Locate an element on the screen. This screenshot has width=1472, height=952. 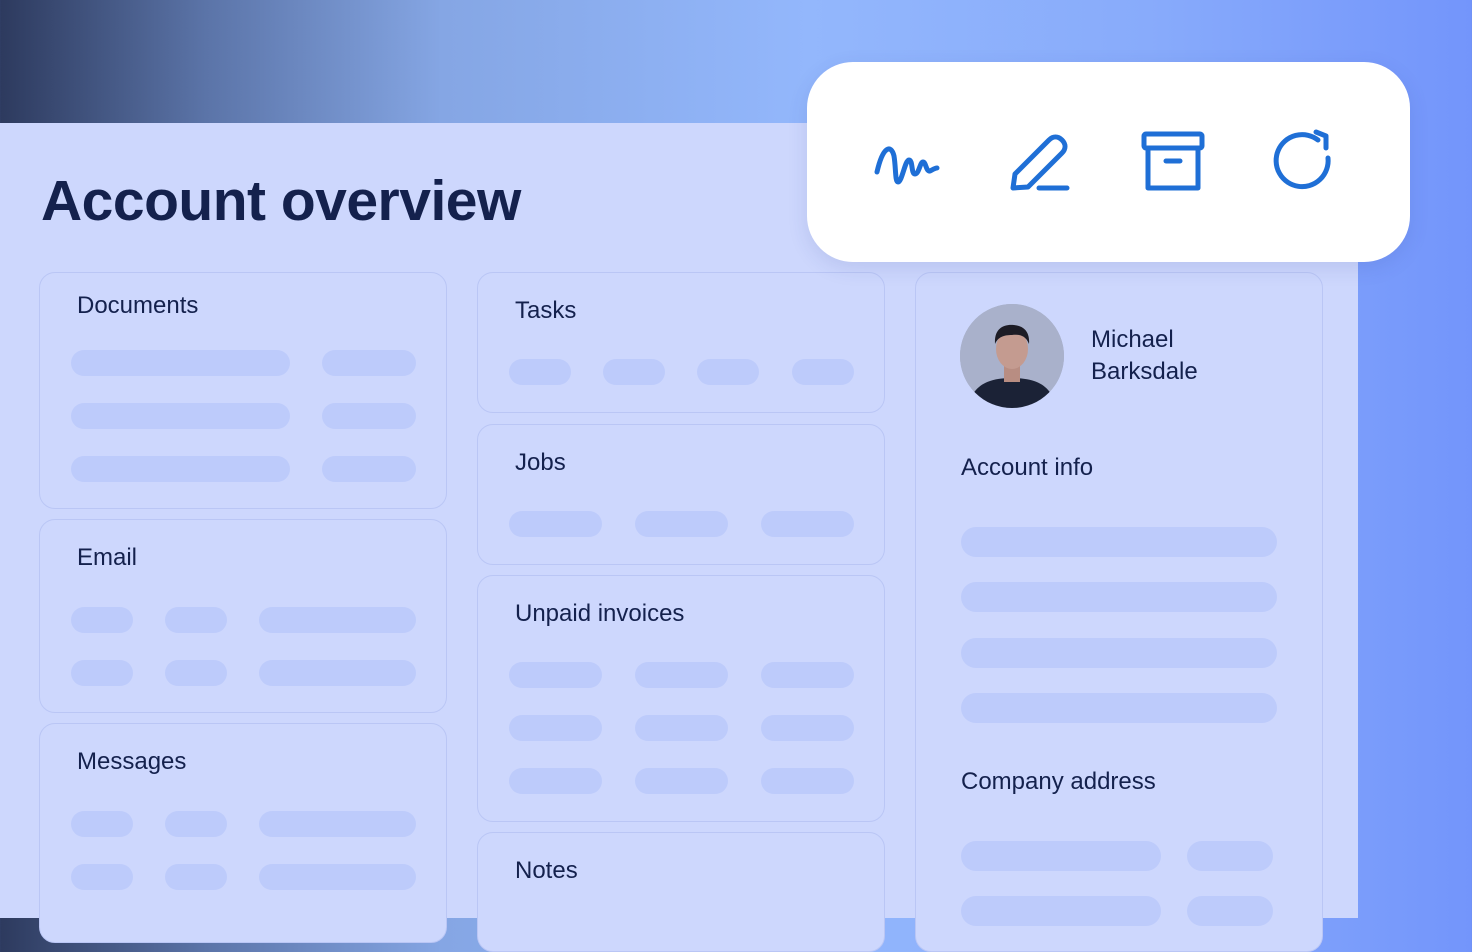
email-card-title: Email is located at coordinates (107, 557).